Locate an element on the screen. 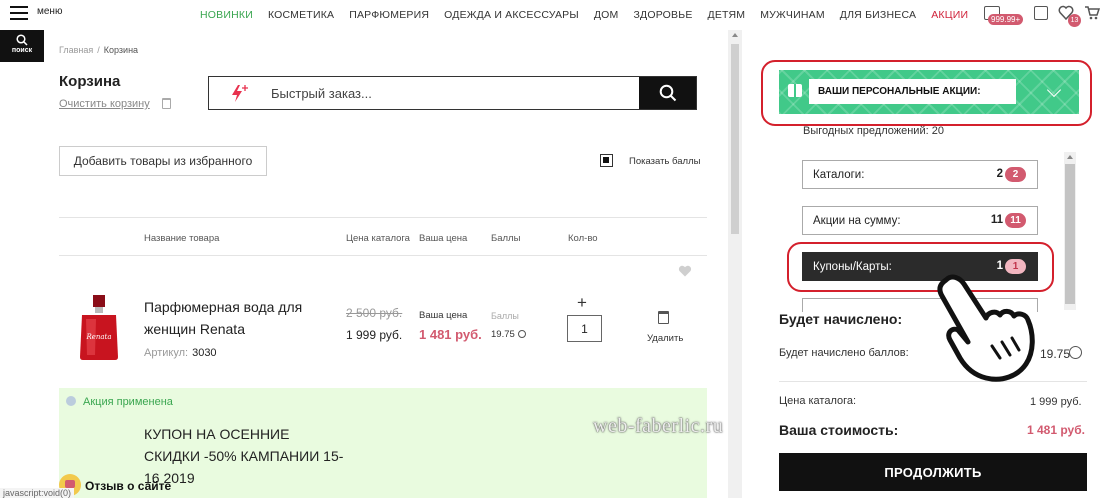 The image size is (1100, 498). offer-badge: 11 is located at coordinates (1015, 220).